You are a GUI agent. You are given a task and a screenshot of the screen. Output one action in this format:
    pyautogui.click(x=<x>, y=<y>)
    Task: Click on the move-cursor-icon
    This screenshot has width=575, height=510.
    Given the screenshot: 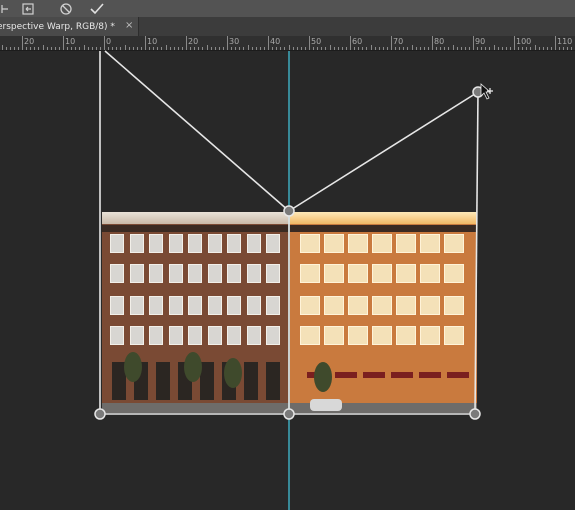 What is the action you would take?
    pyautogui.click(x=486, y=91)
    